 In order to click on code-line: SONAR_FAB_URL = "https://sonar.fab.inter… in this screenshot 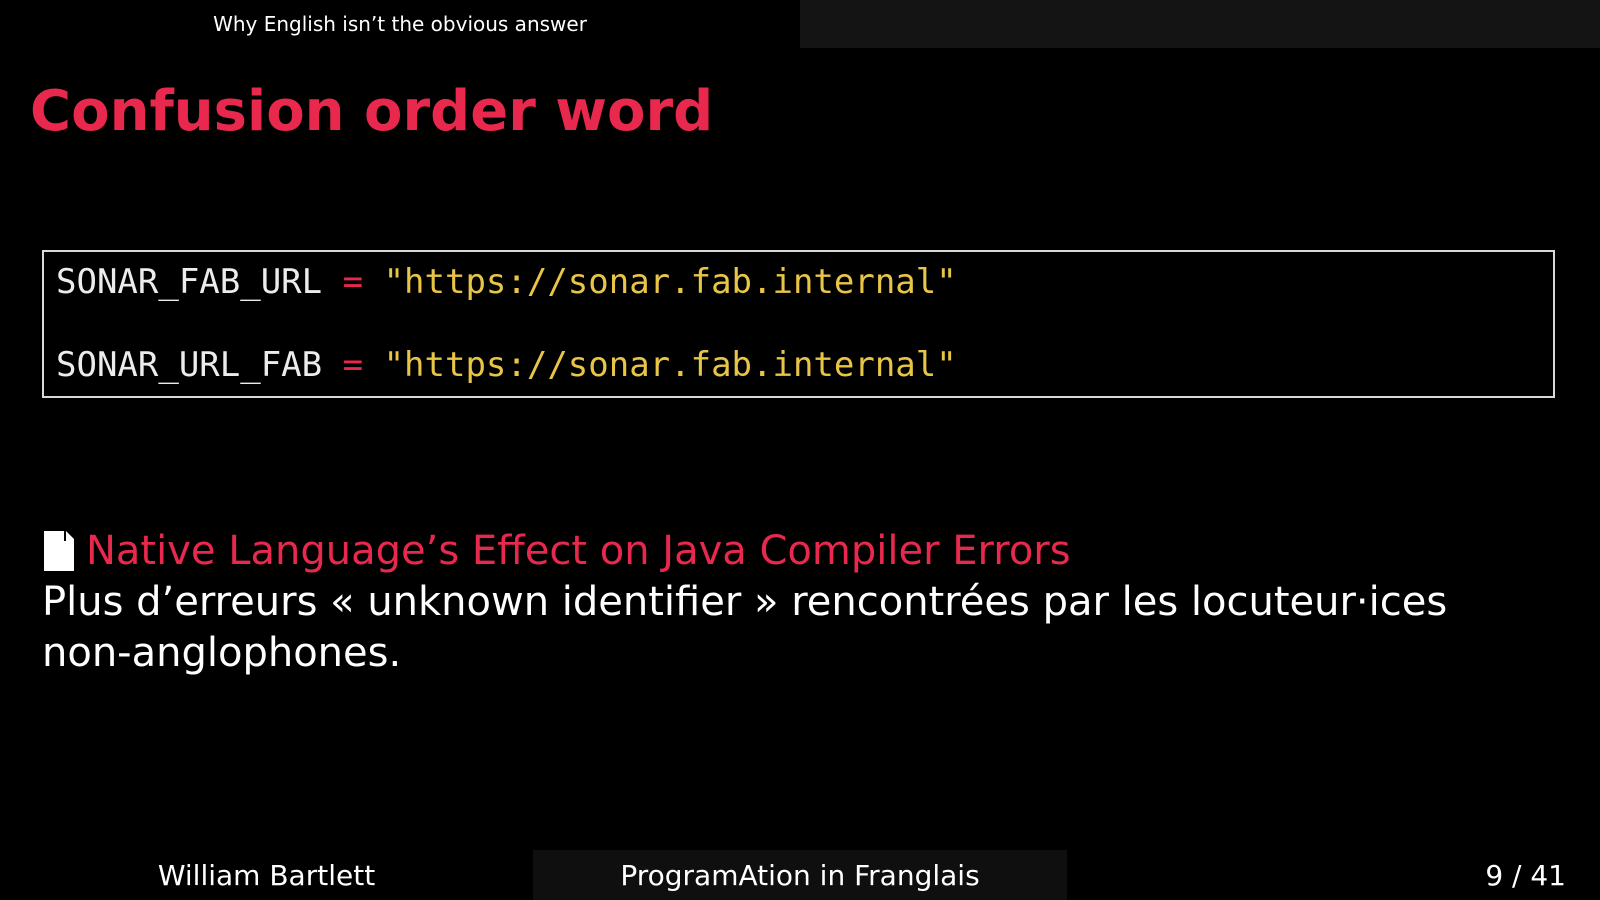, I will do `click(506, 282)`.